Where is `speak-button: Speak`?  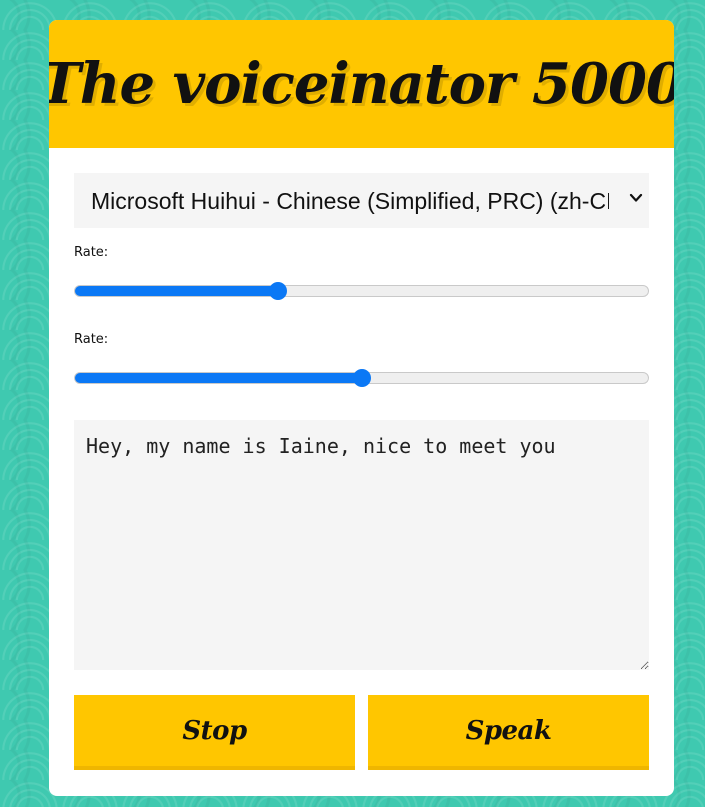
speak-button: Speak is located at coordinates (508, 732).